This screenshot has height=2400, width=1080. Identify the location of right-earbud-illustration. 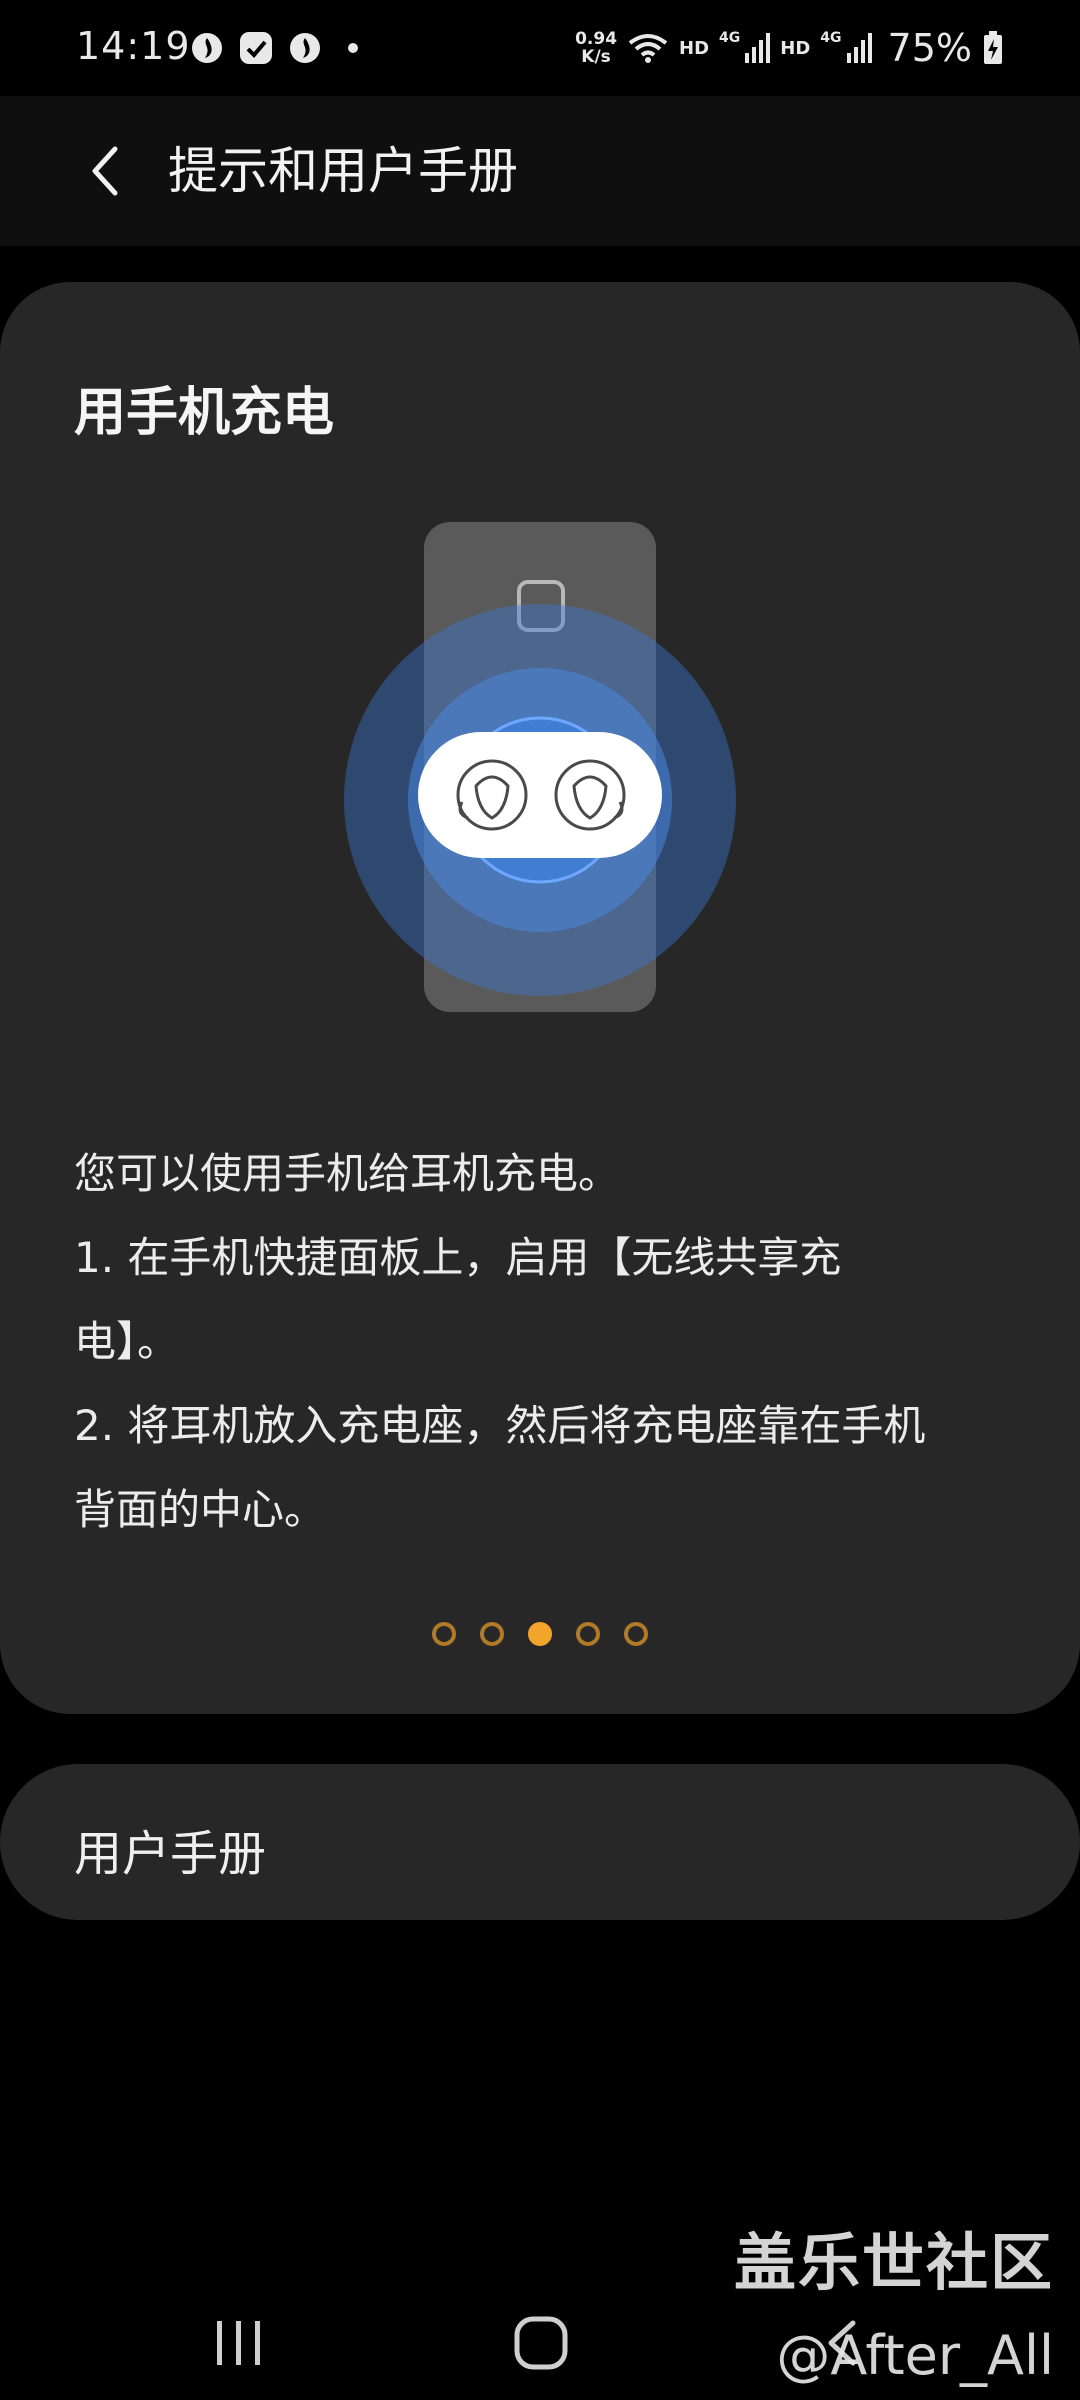
(590, 795).